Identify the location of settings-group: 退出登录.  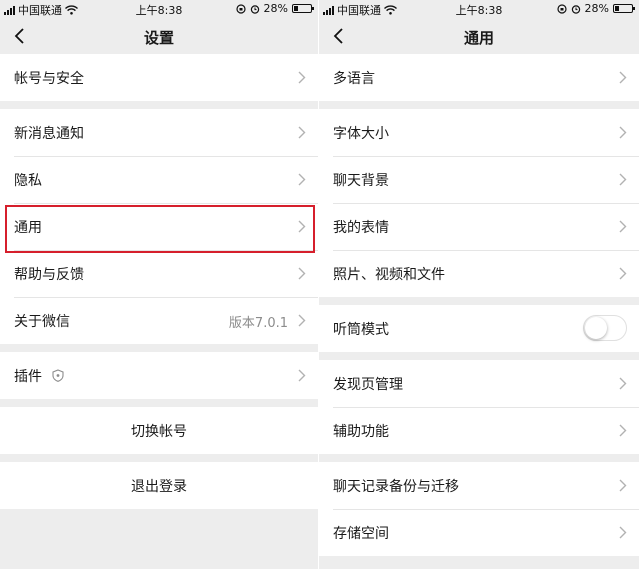
(159, 485).